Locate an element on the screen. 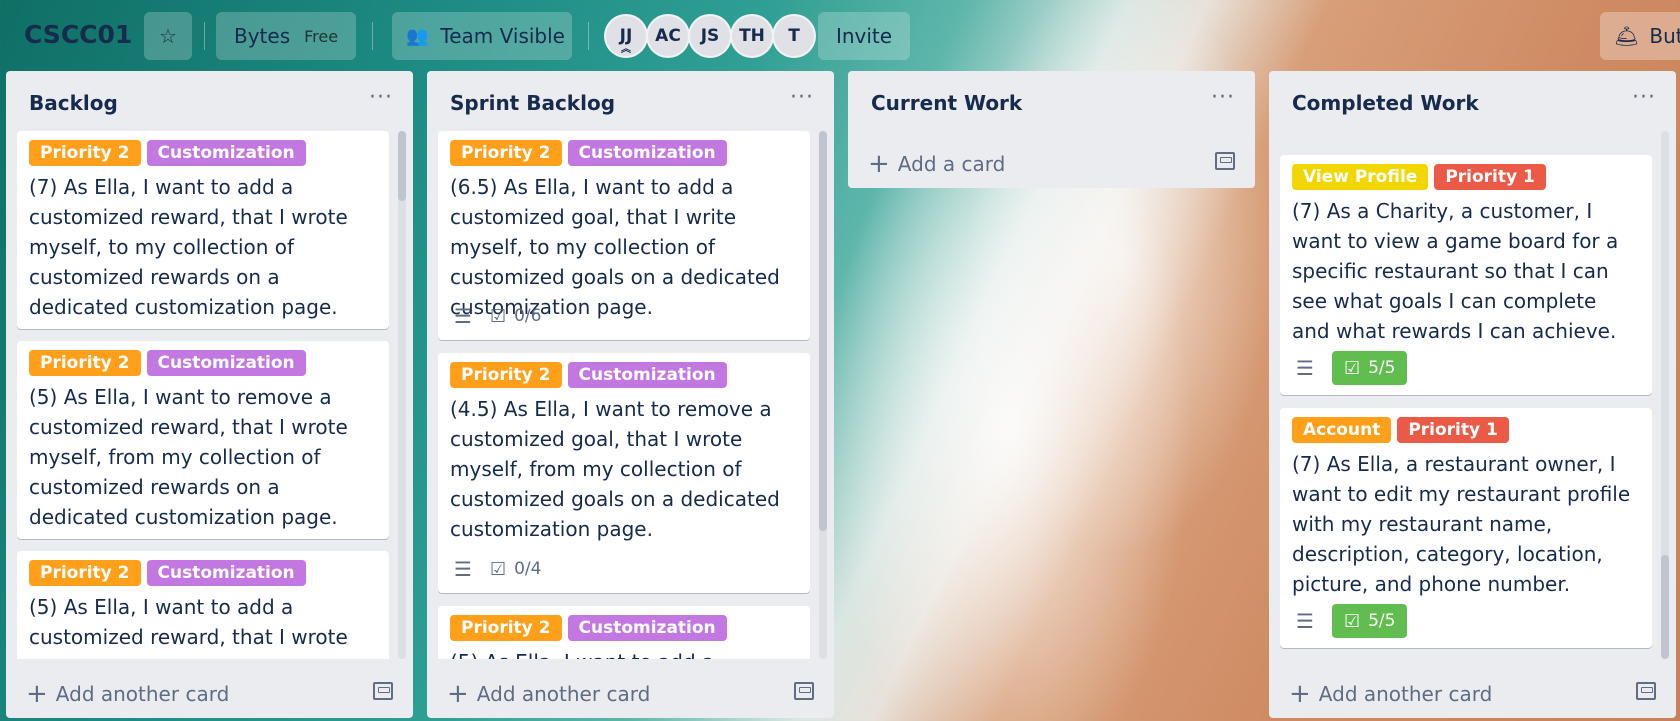  butler-label: But is located at coordinates (1664, 36).